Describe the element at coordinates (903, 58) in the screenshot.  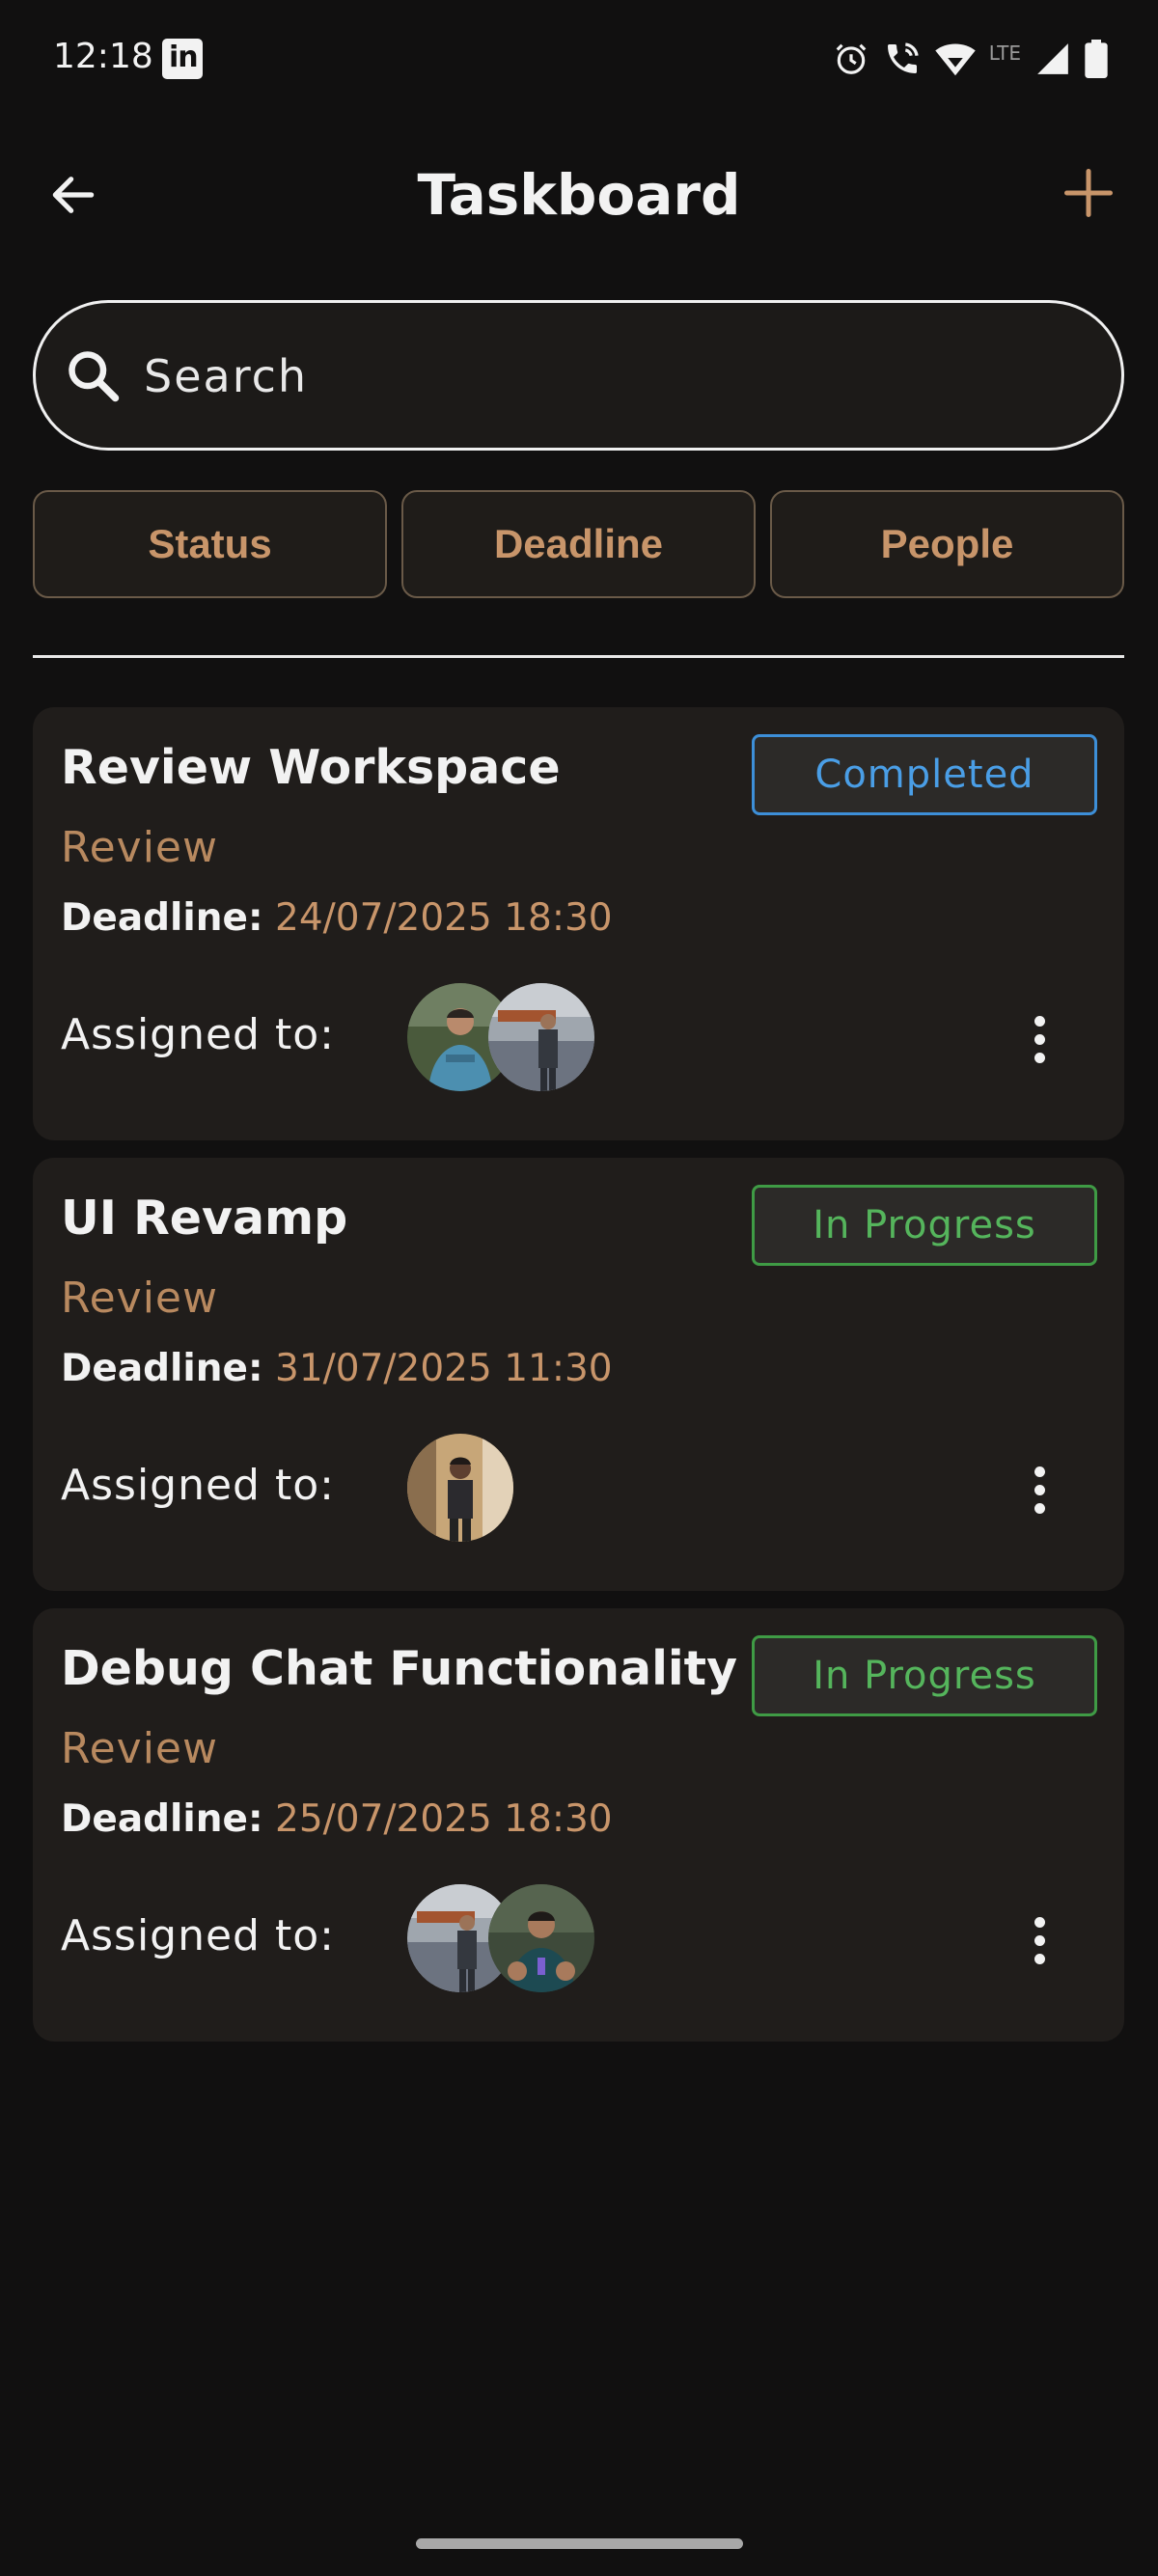
I see `wifi-calling-icon` at that location.